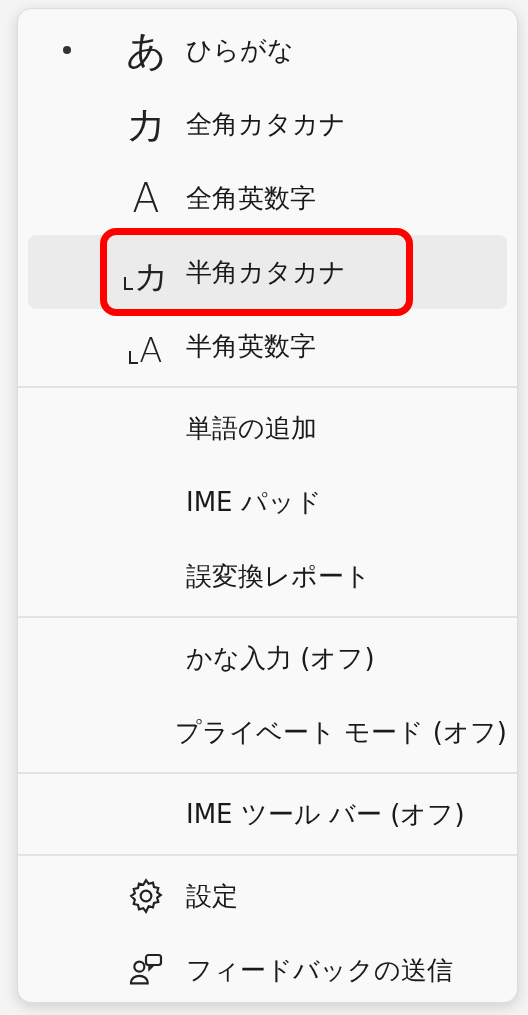 Image resolution: width=528 pixels, height=1015 pixels. I want to click on menu-item: 単語の追加, so click(267, 428).